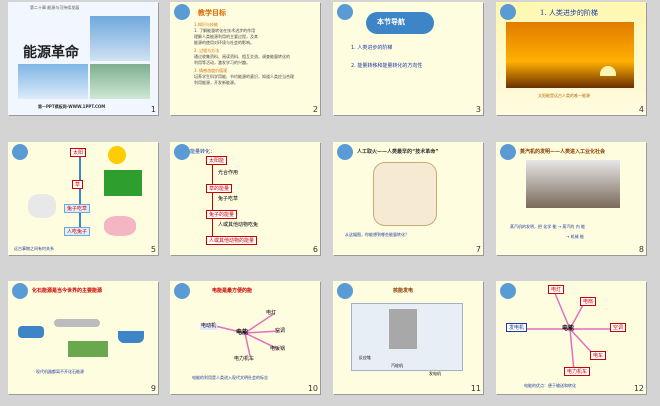  Describe the element at coordinates (60, 371) in the screenshot. I see `slide-caption: 现代机器都离不开化石能源` at that location.